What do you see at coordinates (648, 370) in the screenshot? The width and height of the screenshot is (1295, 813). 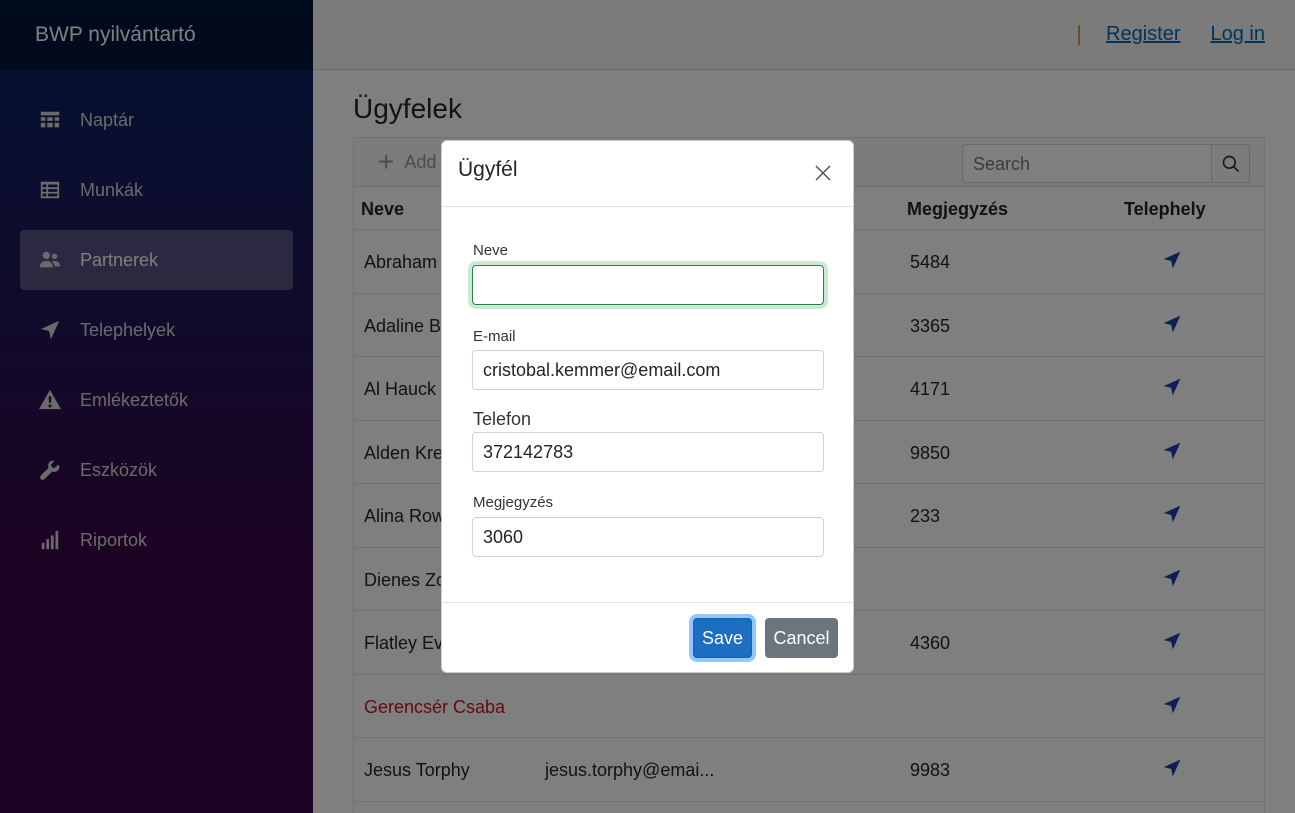 I see `email-field: cristobal.kemmer@email.com` at bounding box center [648, 370].